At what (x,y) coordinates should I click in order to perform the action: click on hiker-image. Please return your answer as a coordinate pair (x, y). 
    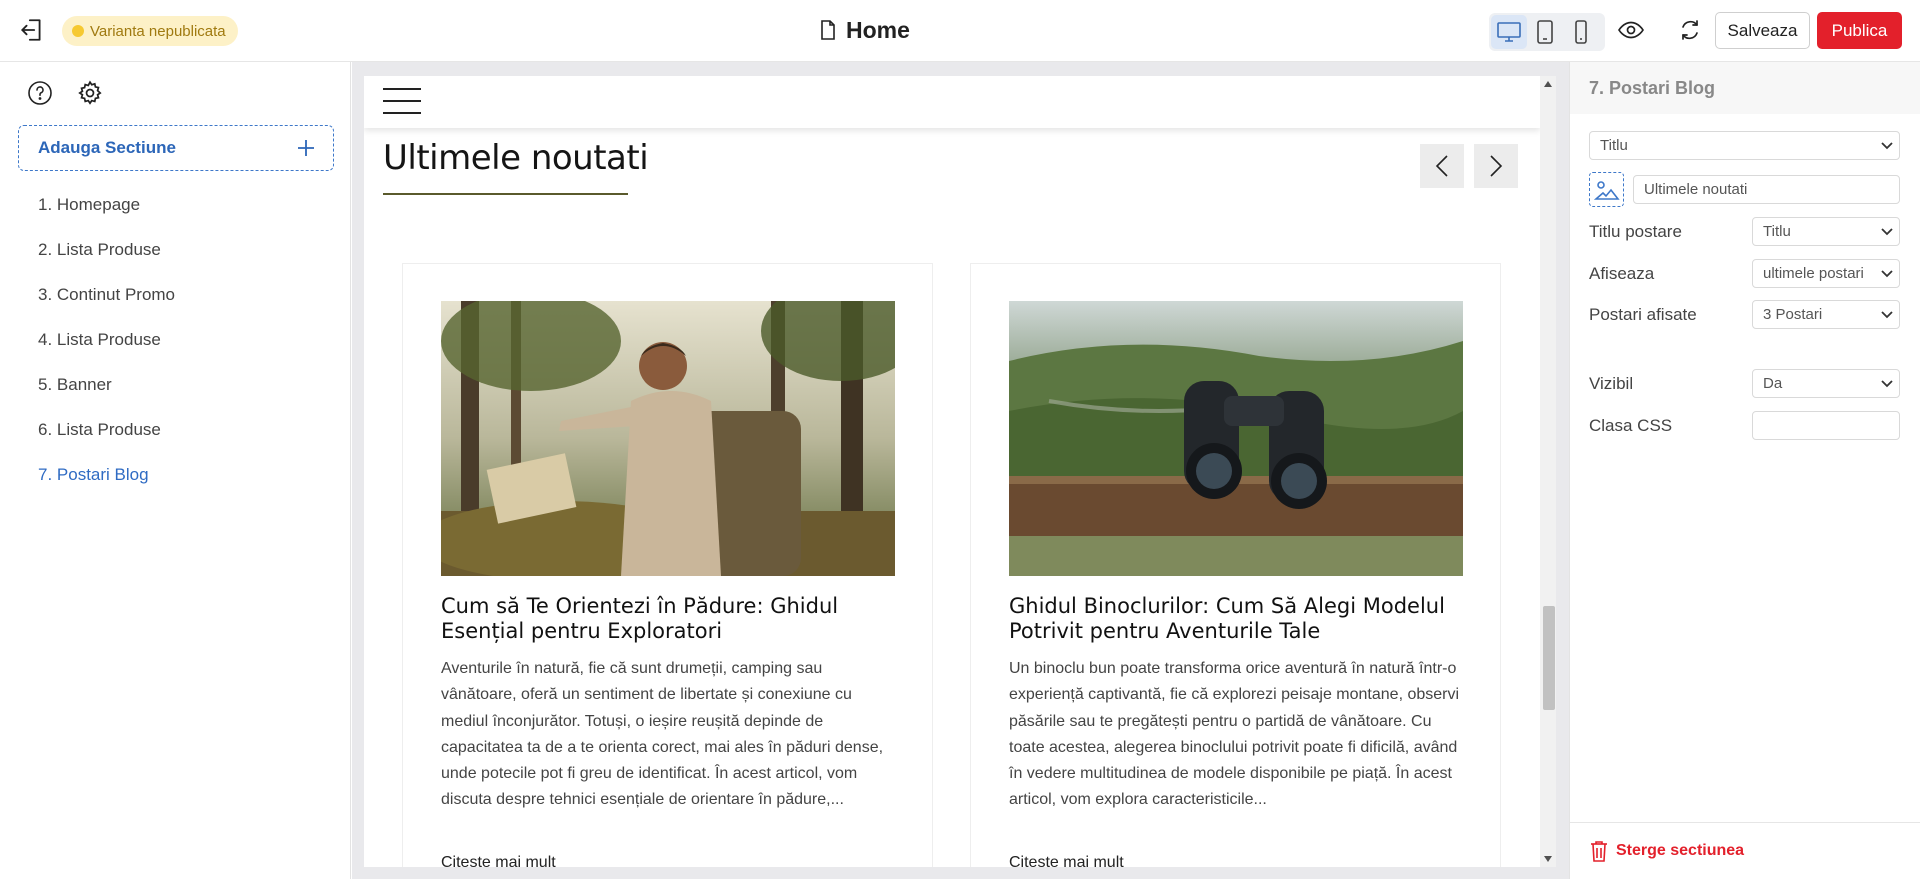
    Looking at the image, I should click on (668, 438).